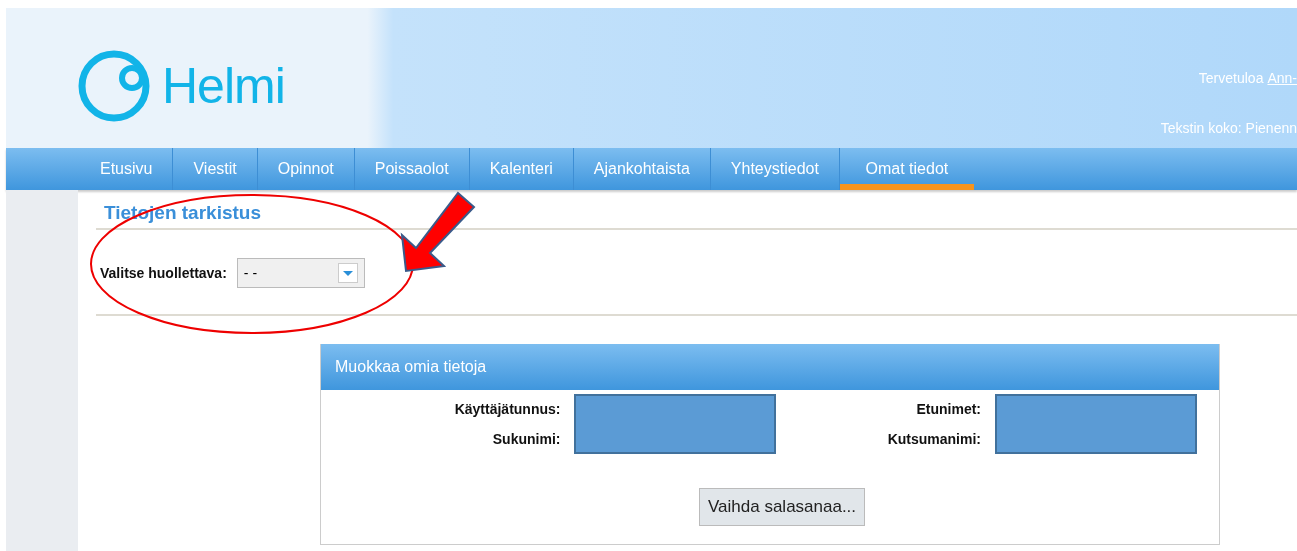  I want to click on logo-text: Helmi, so click(223, 86).